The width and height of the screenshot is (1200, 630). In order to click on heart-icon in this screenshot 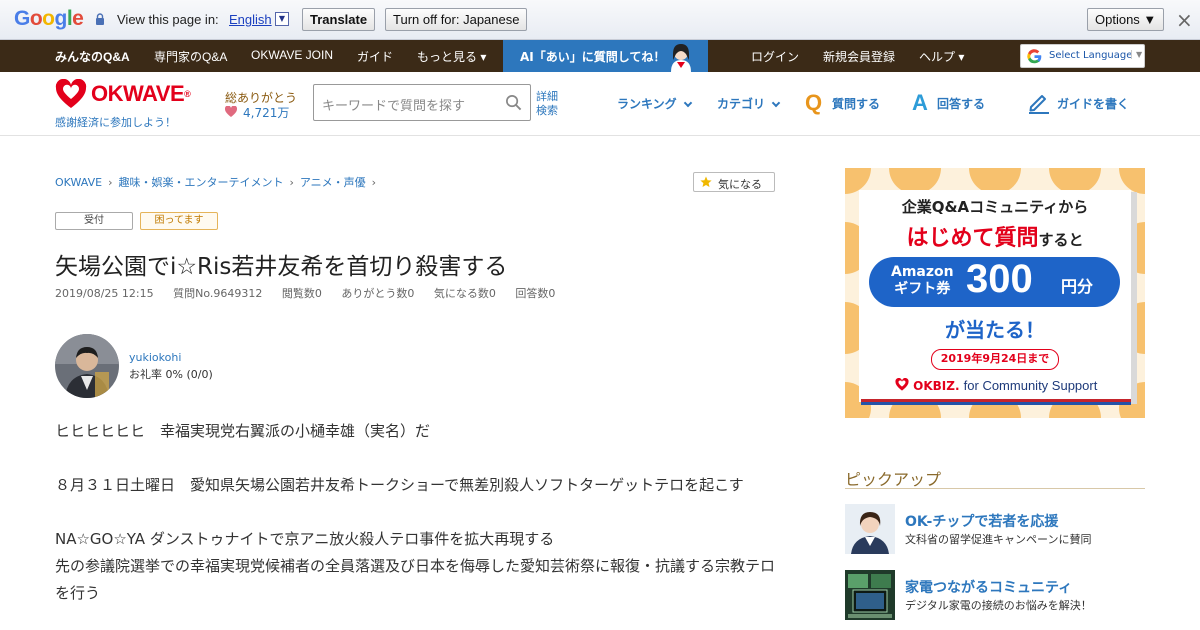, I will do `click(231, 111)`.